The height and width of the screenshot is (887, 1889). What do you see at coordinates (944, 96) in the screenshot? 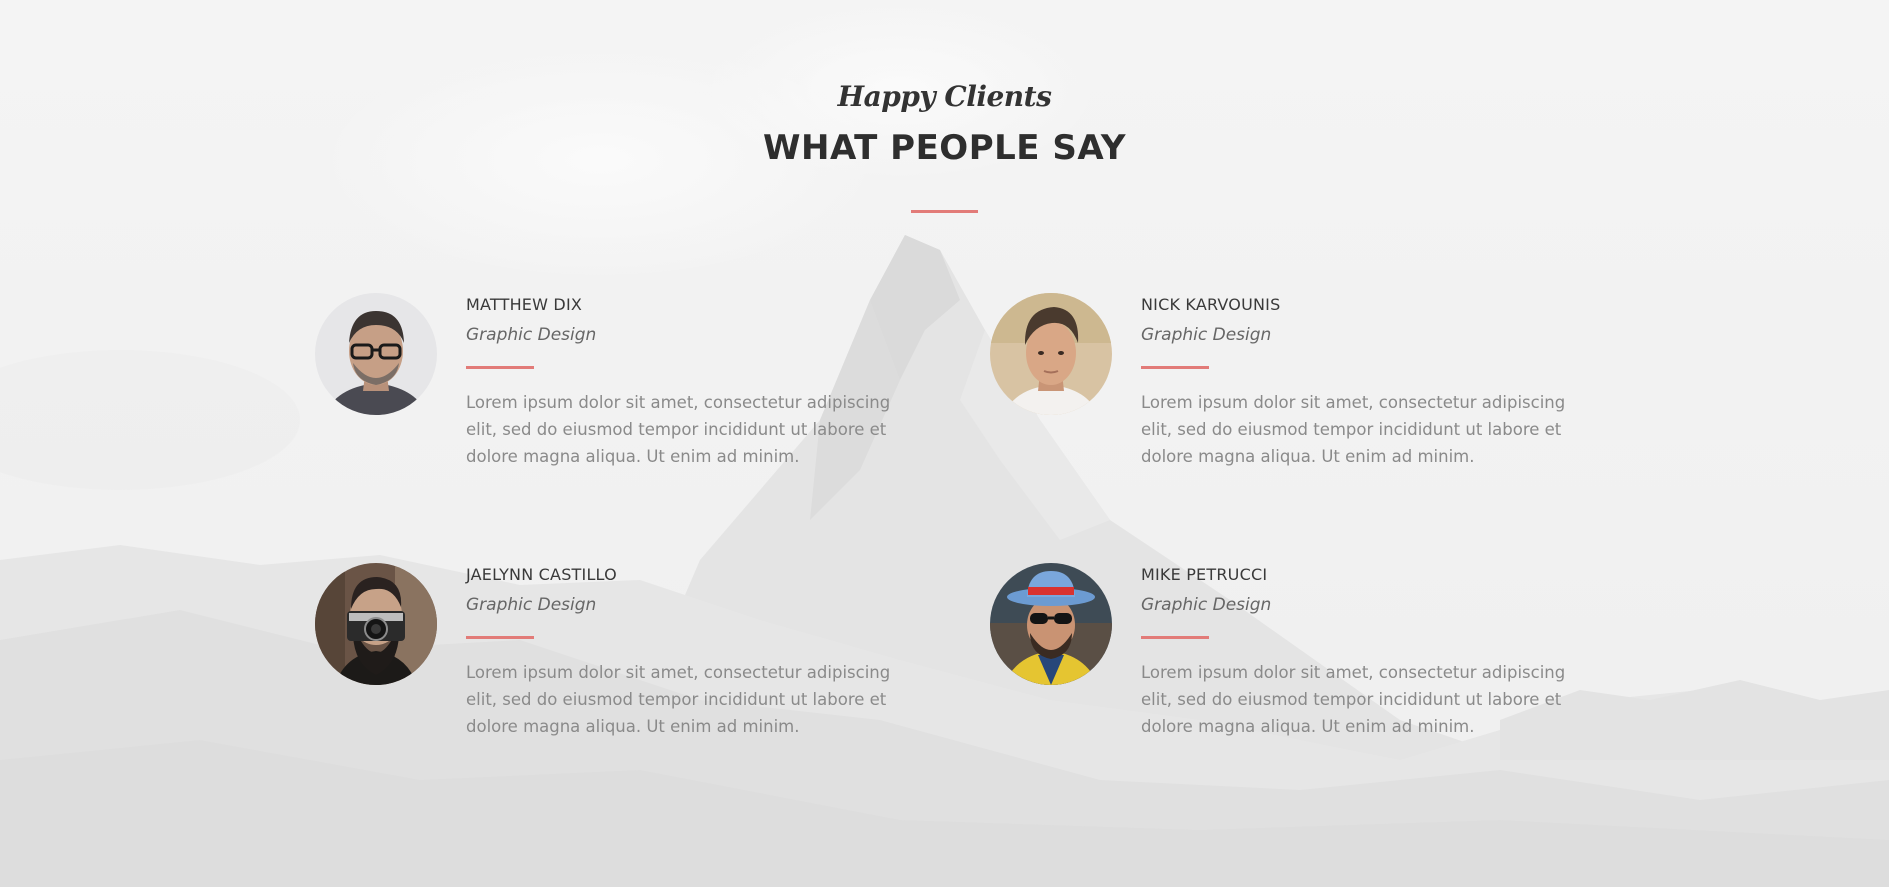
I see `section-subtitle: Happy Clients` at bounding box center [944, 96].